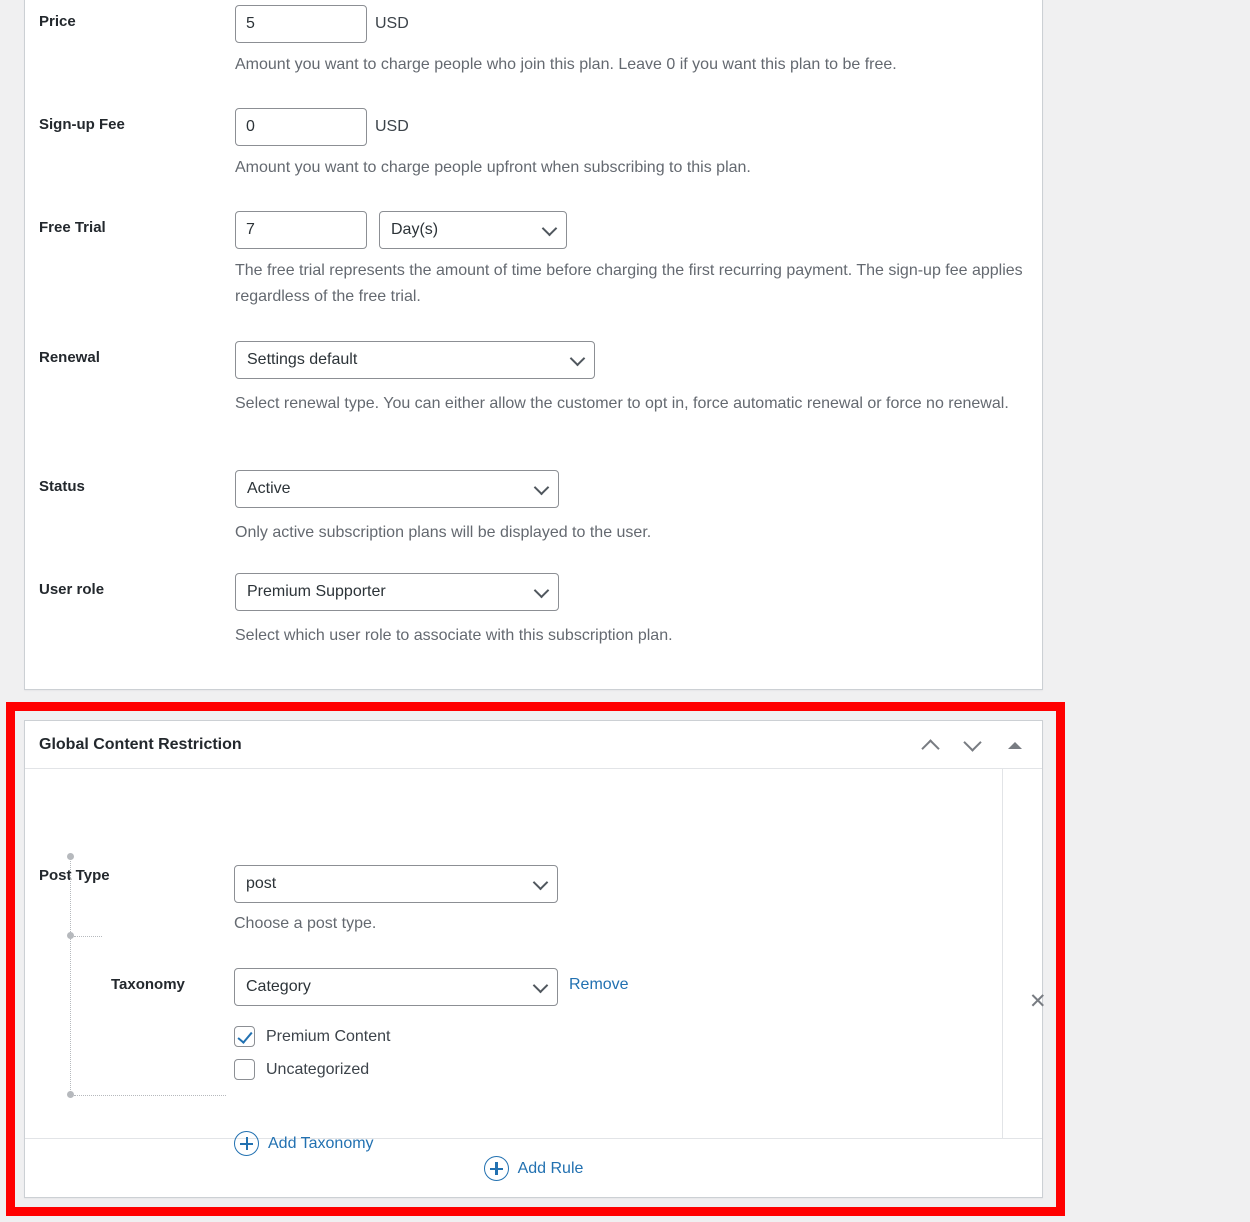 This screenshot has width=1250, height=1222. I want to click on user-role-select-value: Premium Supporter, so click(316, 591).